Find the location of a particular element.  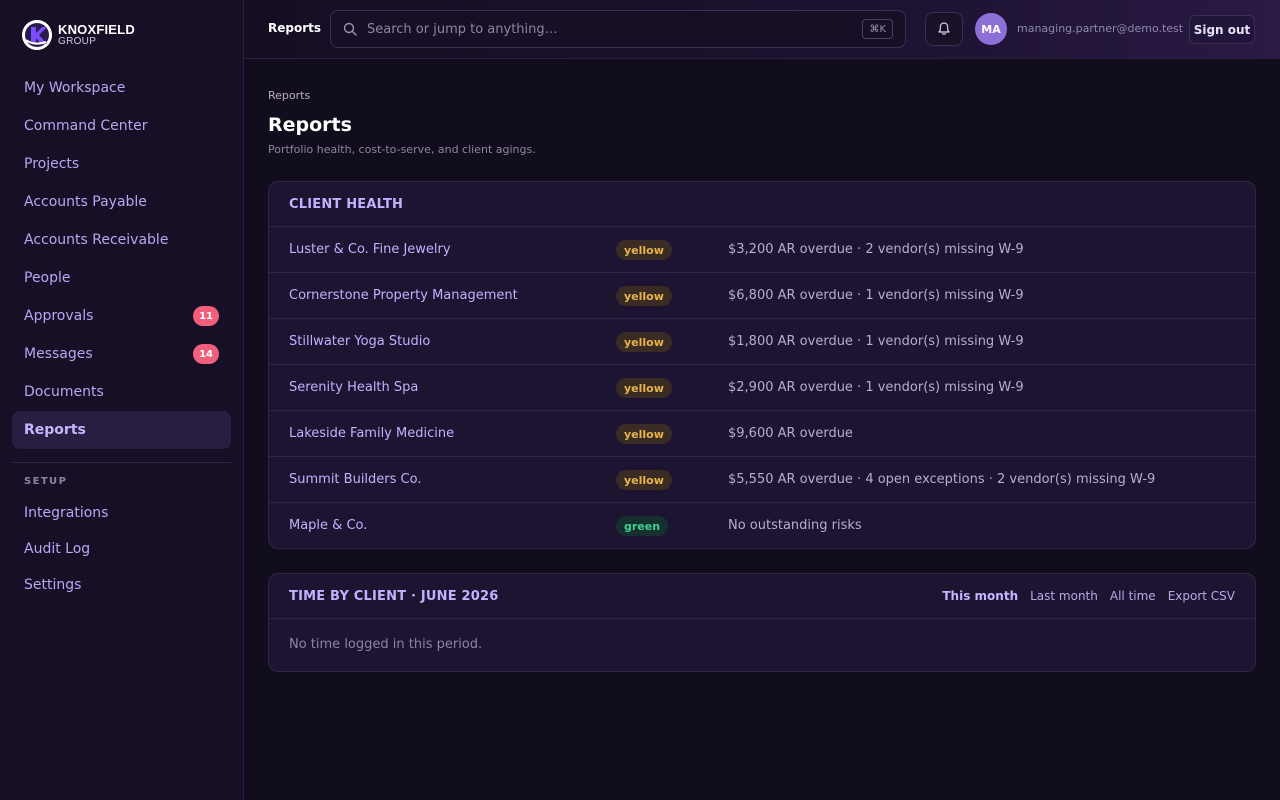

brand-logo: KNOXFIELD GROUP is located at coordinates (78, 35).